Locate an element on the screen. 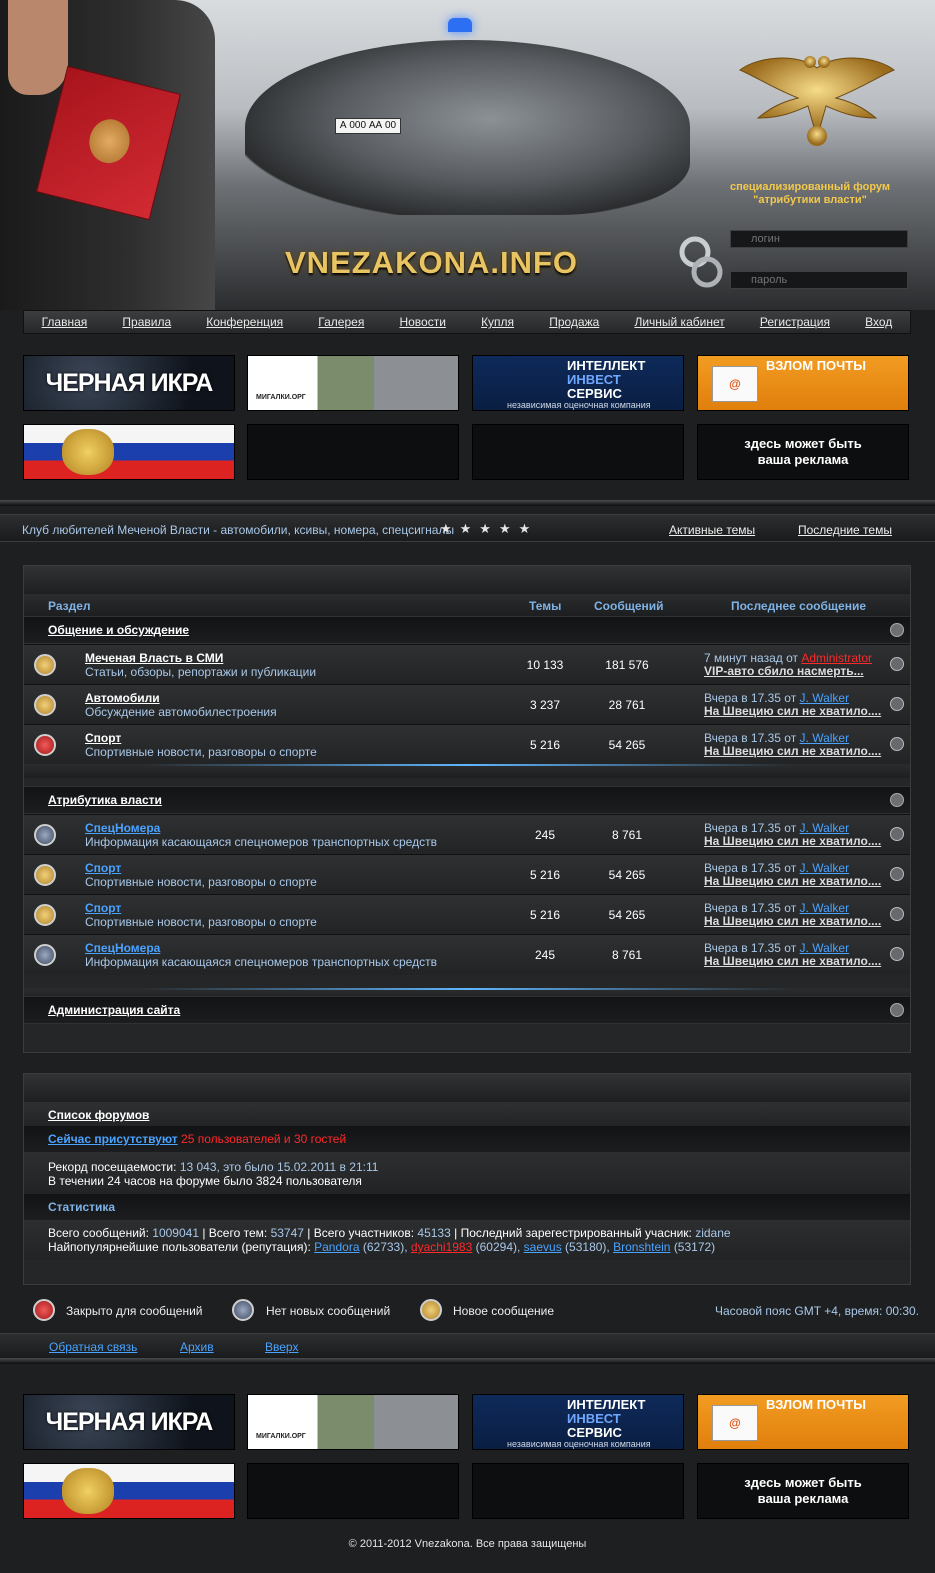 This screenshot has height=1573, width=935. password-input is located at coordinates (819, 280).